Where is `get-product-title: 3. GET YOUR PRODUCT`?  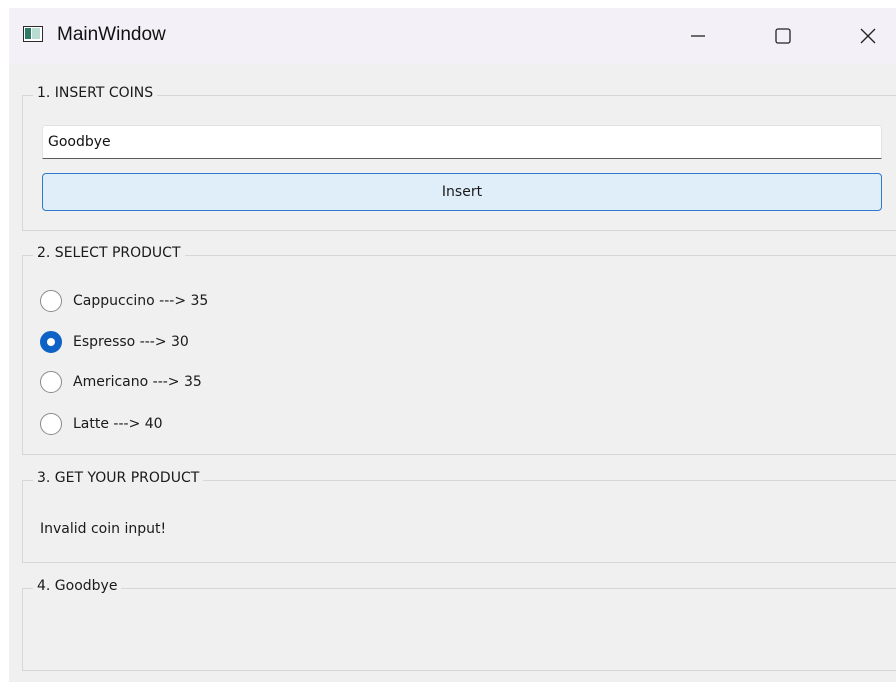
get-product-title: 3. GET YOUR PRODUCT is located at coordinates (118, 478).